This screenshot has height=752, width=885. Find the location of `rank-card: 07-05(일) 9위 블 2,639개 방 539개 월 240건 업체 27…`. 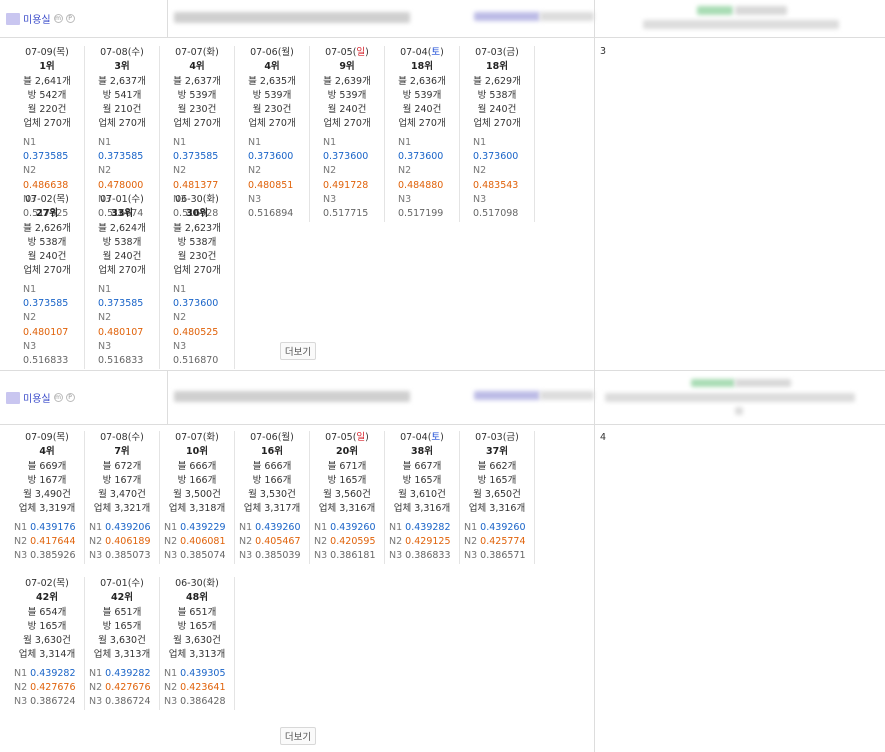

rank-card: 07-05(일) 9위 블 2,639개 방 539개 월 240건 업체 27… is located at coordinates (347, 134).